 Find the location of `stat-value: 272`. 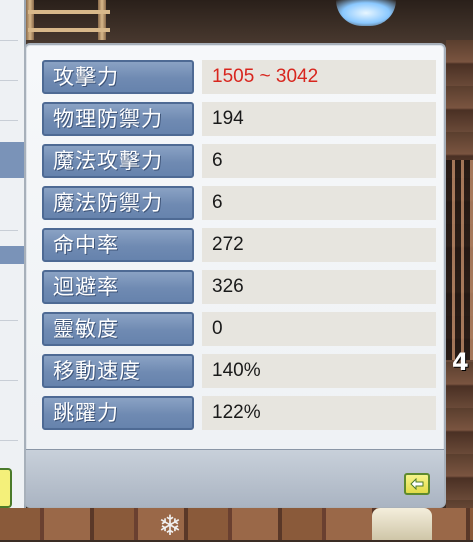

stat-value: 272 is located at coordinates (319, 245).